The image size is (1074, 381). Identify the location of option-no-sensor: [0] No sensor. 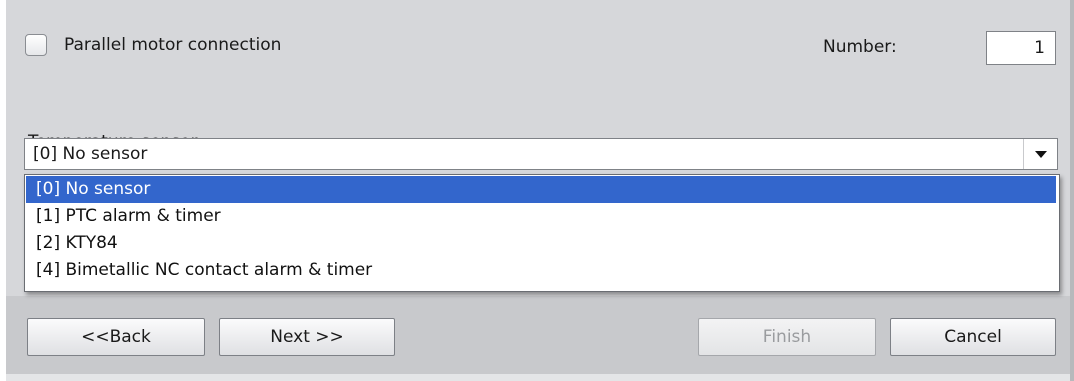
(541, 189).